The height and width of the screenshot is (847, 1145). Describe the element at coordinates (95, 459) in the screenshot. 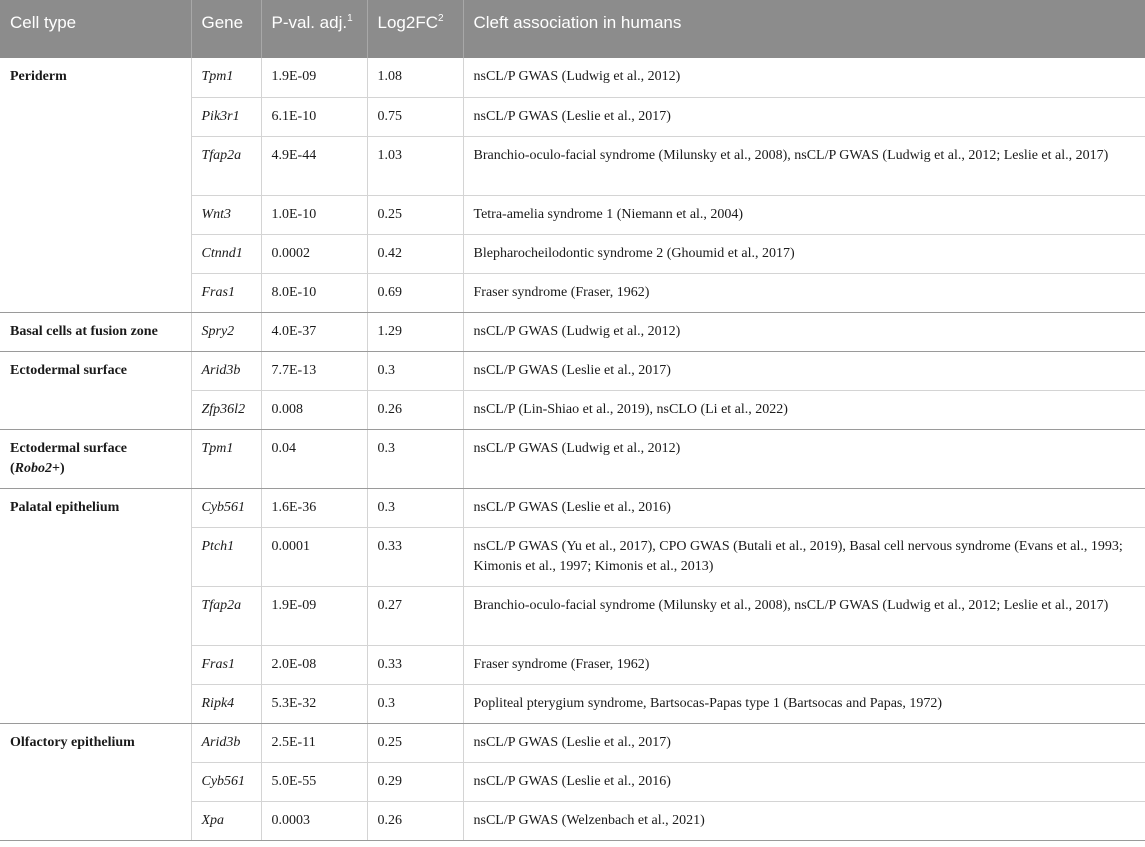

I see `cell-type-cell: Ectodermal surface (Robo2+)` at that location.